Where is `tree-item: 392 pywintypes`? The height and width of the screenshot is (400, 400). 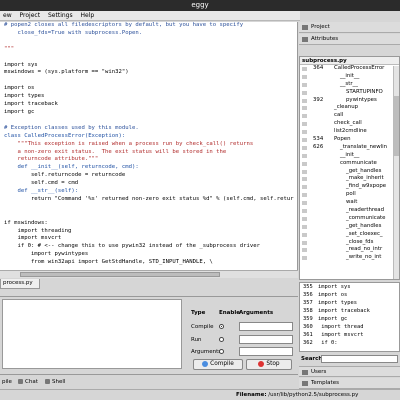
tree-item: 392 pywintypes is located at coordinates (349, 101).